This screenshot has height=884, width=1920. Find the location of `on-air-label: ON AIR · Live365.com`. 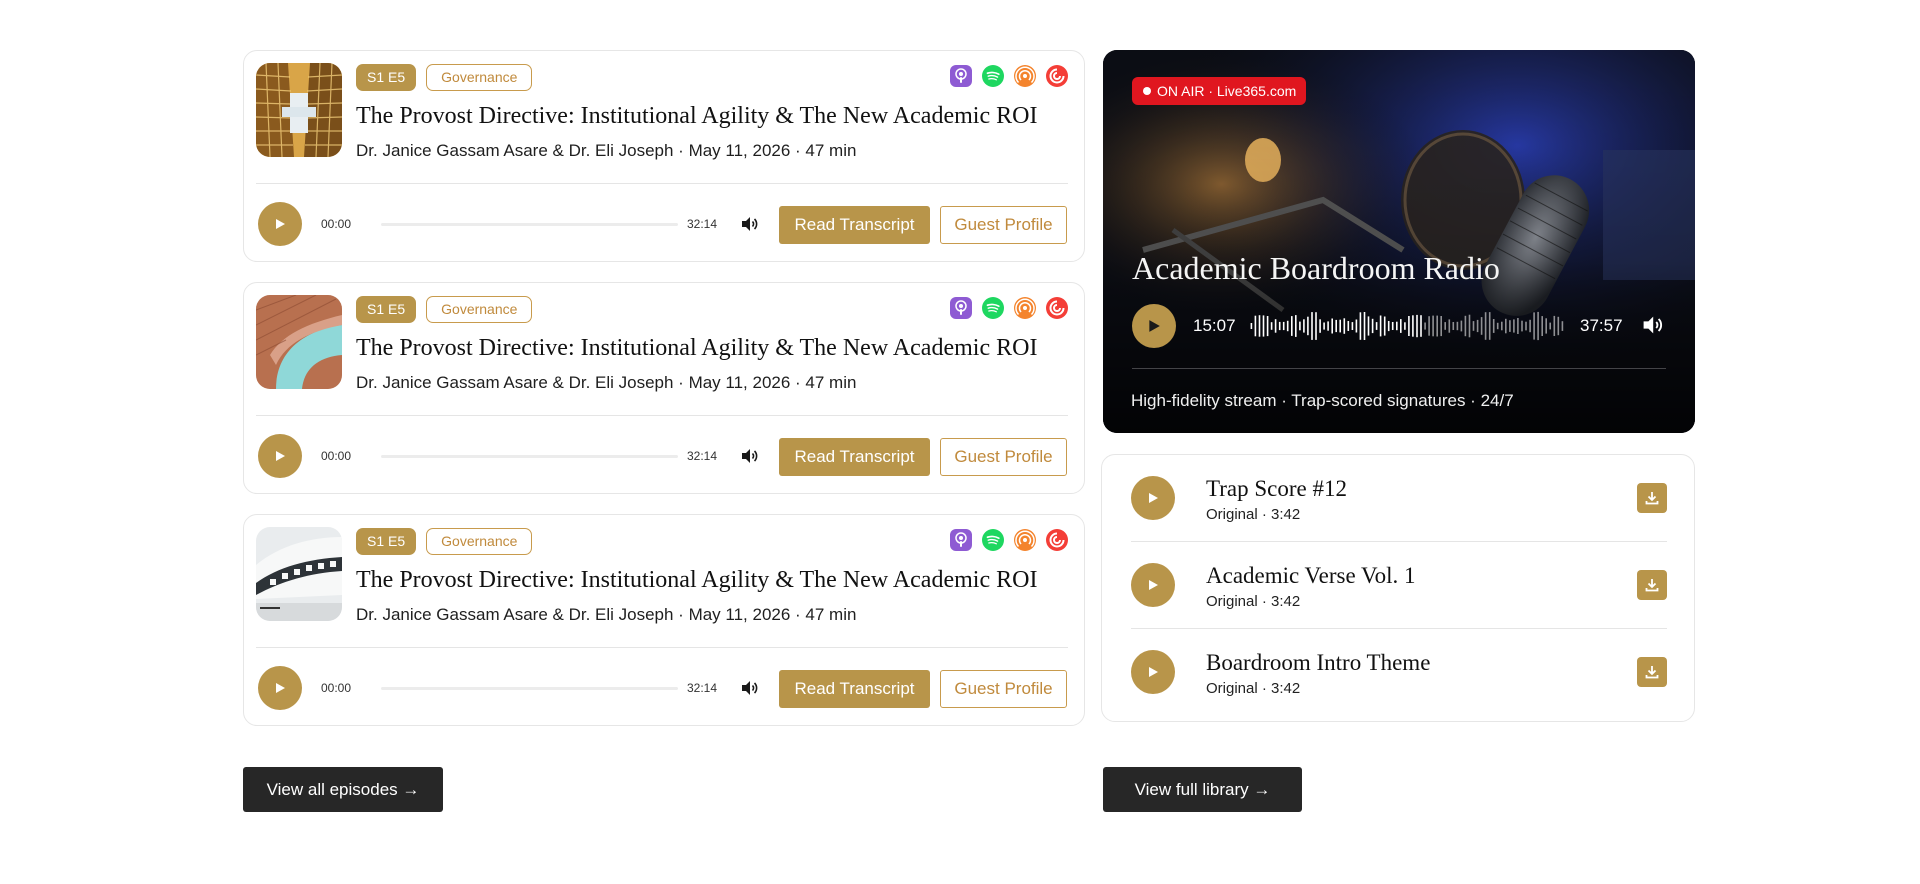

on-air-label: ON AIR · Live365.com is located at coordinates (1227, 91).